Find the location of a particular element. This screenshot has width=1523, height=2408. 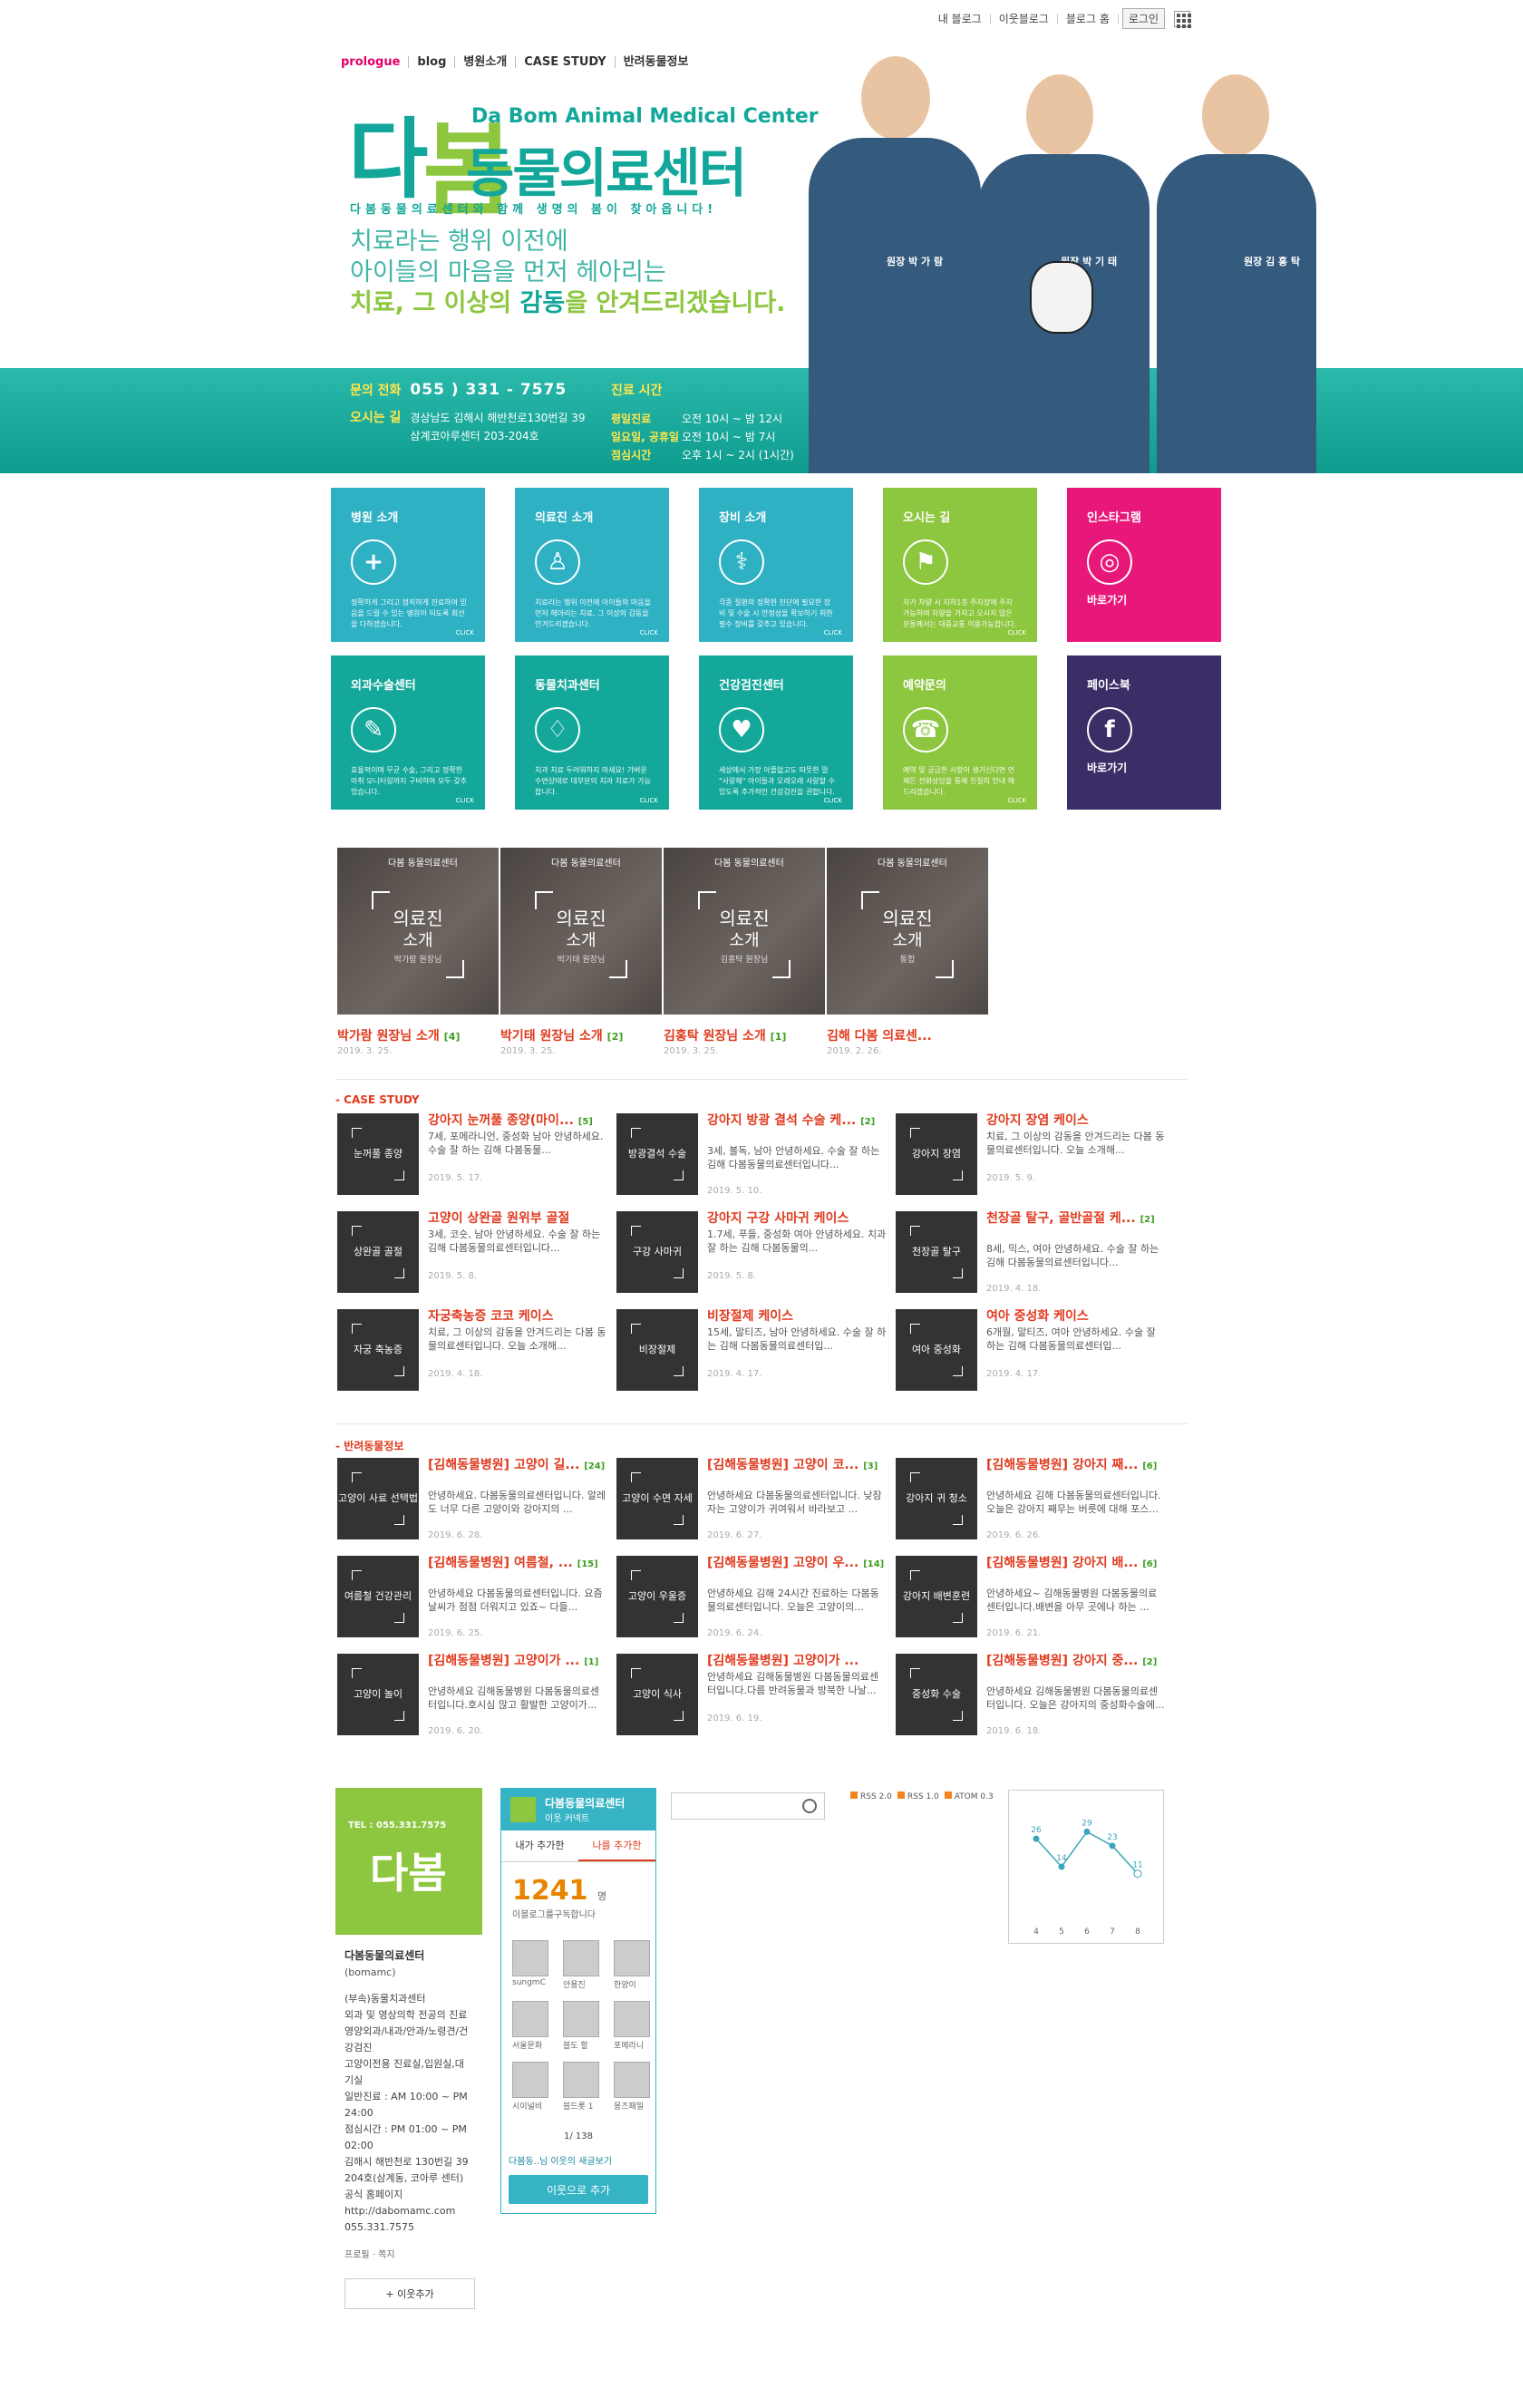

add-neighbor-button: + 이웃추가 is located at coordinates (409, 2293).